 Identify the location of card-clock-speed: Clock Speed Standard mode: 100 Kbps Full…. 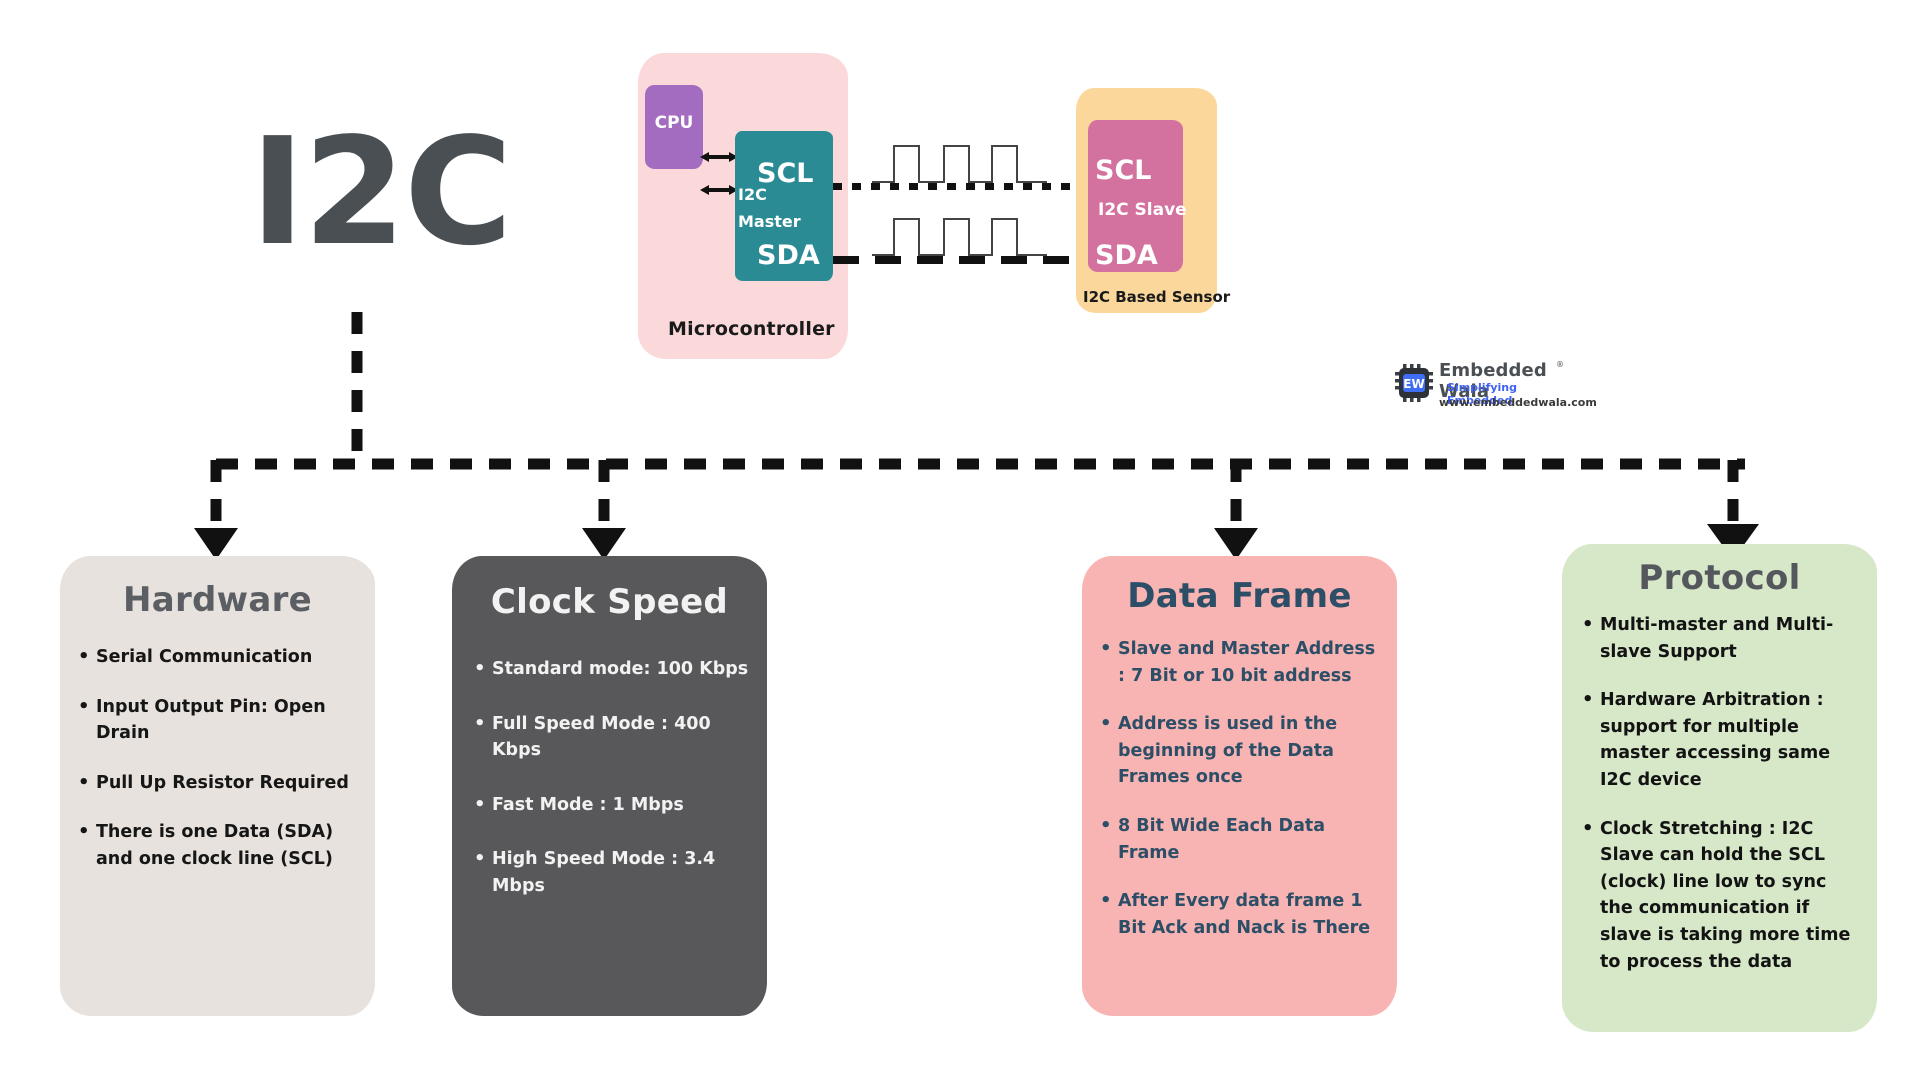
(609, 786).